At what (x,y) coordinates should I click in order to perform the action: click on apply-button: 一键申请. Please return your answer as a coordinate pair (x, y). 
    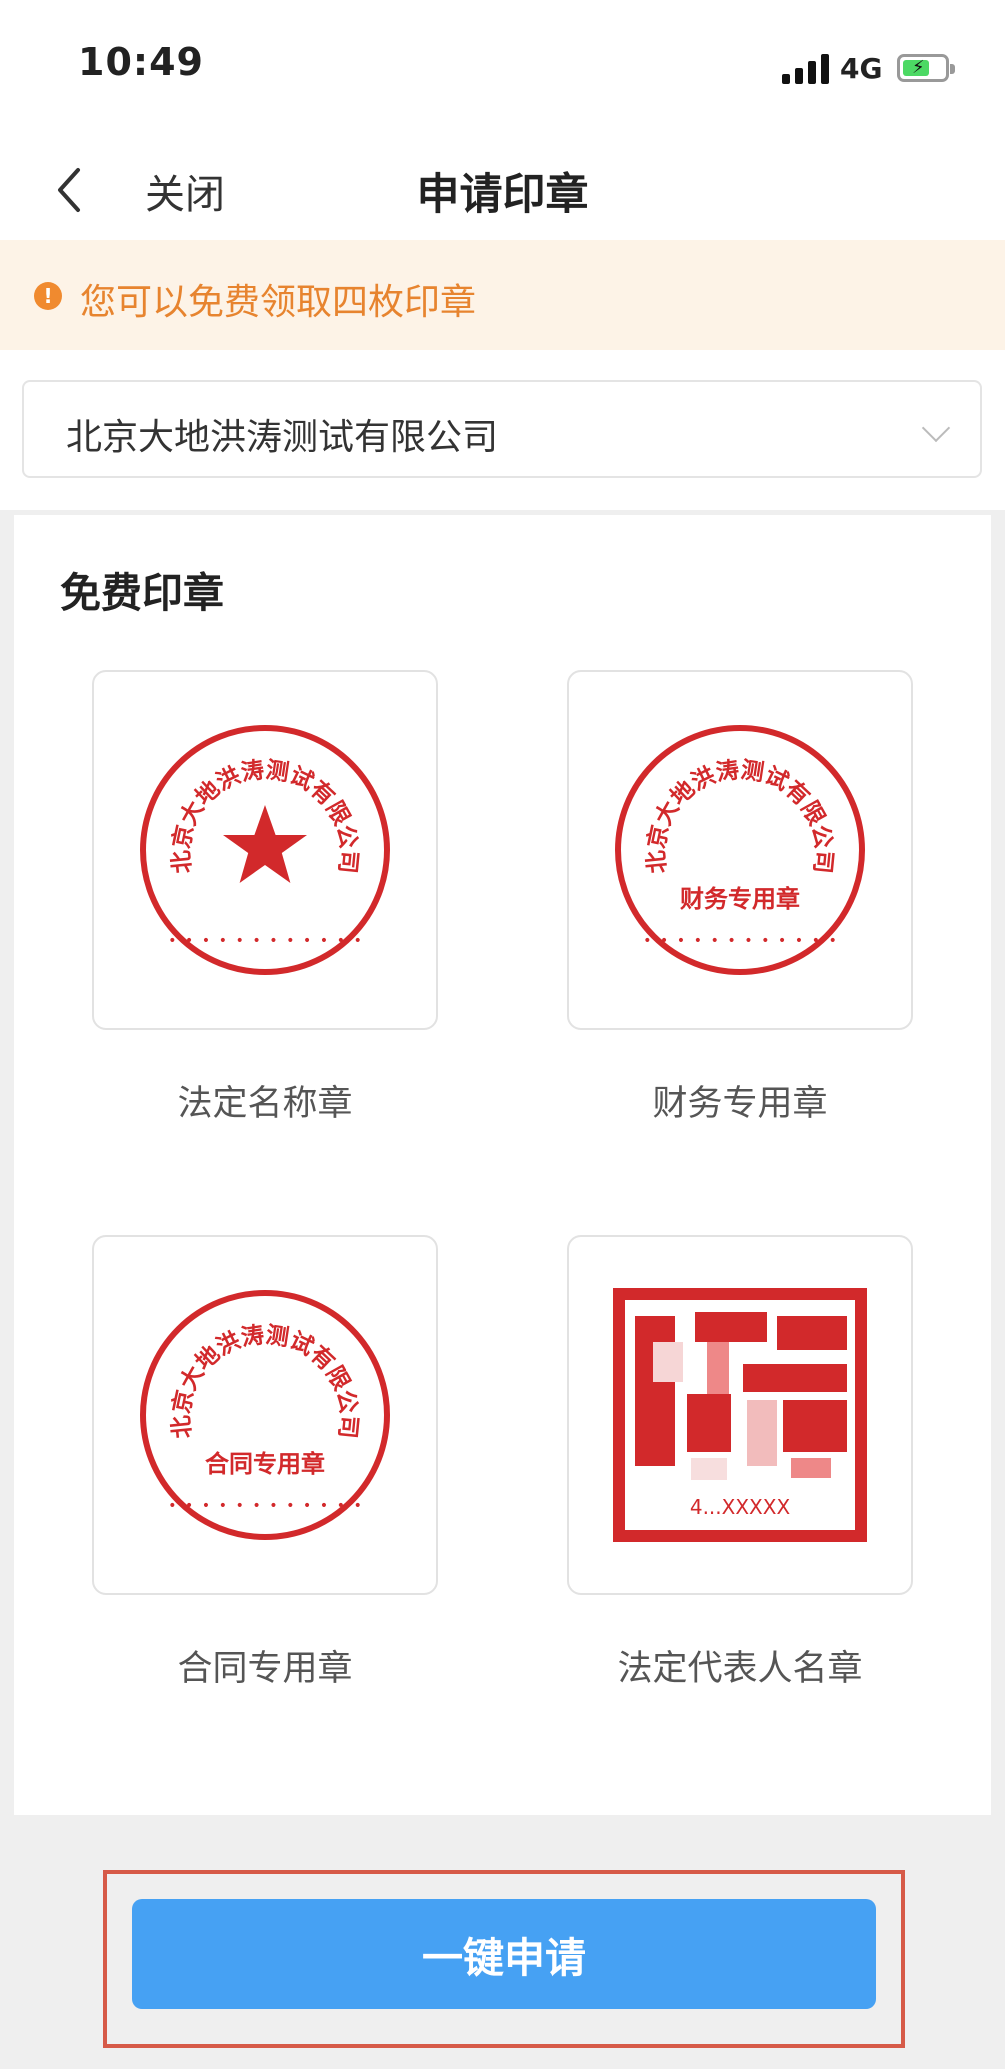
    Looking at the image, I should click on (504, 1954).